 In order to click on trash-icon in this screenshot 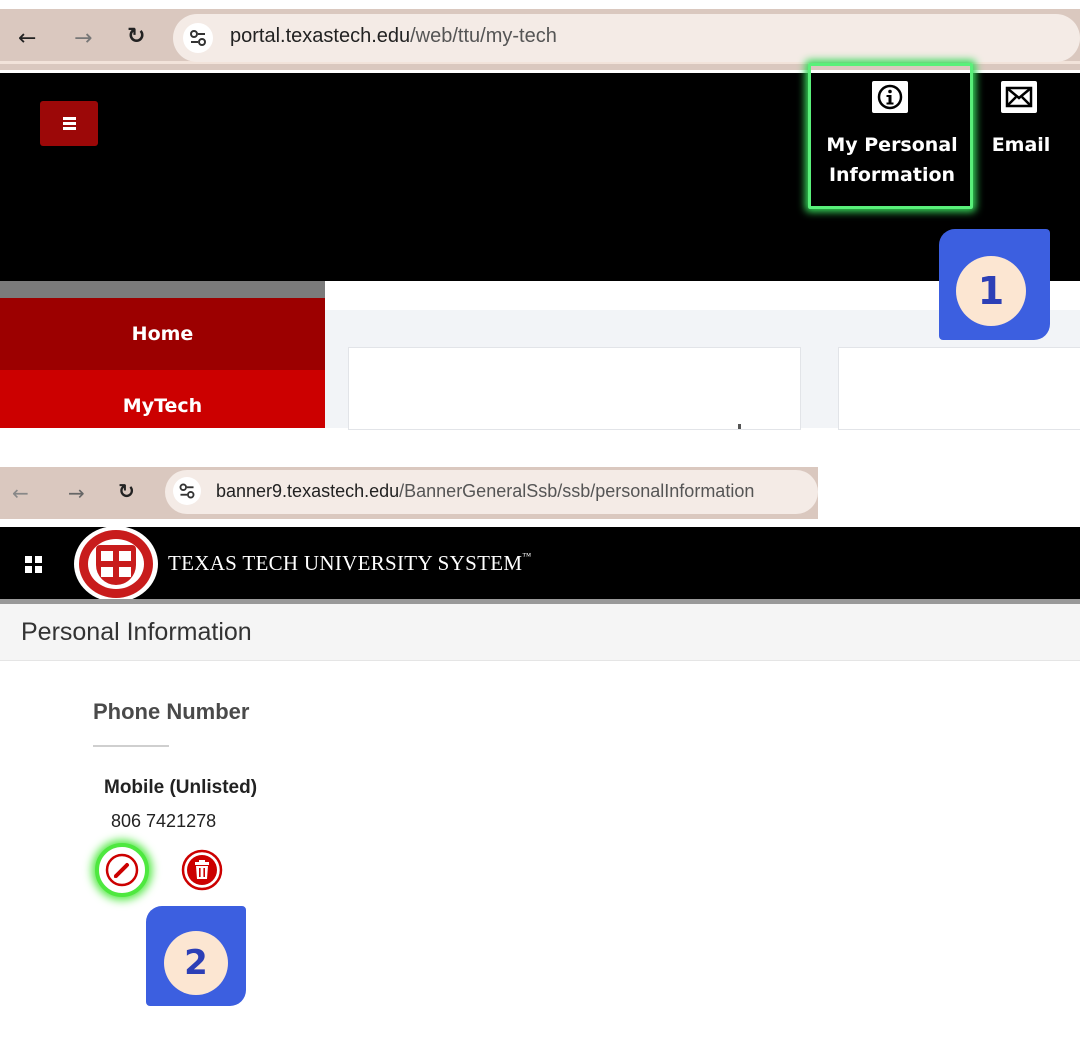, I will do `click(202, 870)`.